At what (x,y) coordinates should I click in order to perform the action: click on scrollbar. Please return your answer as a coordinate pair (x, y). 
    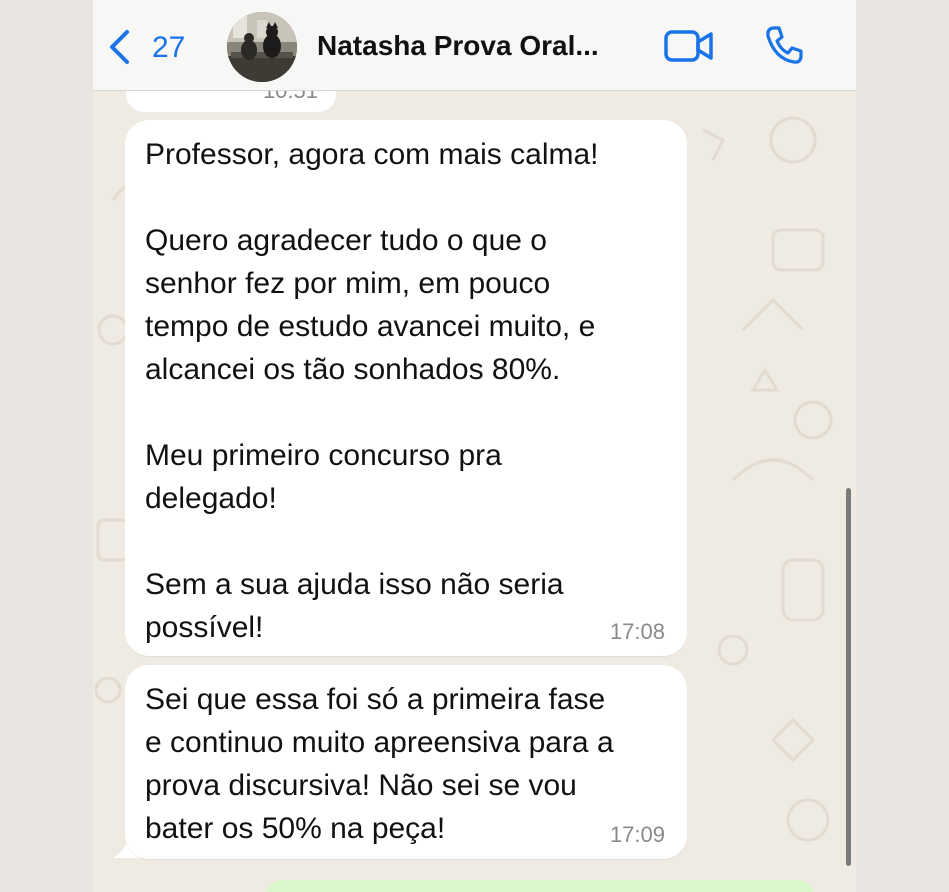
    Looking at the image, I should click on (848, 677).